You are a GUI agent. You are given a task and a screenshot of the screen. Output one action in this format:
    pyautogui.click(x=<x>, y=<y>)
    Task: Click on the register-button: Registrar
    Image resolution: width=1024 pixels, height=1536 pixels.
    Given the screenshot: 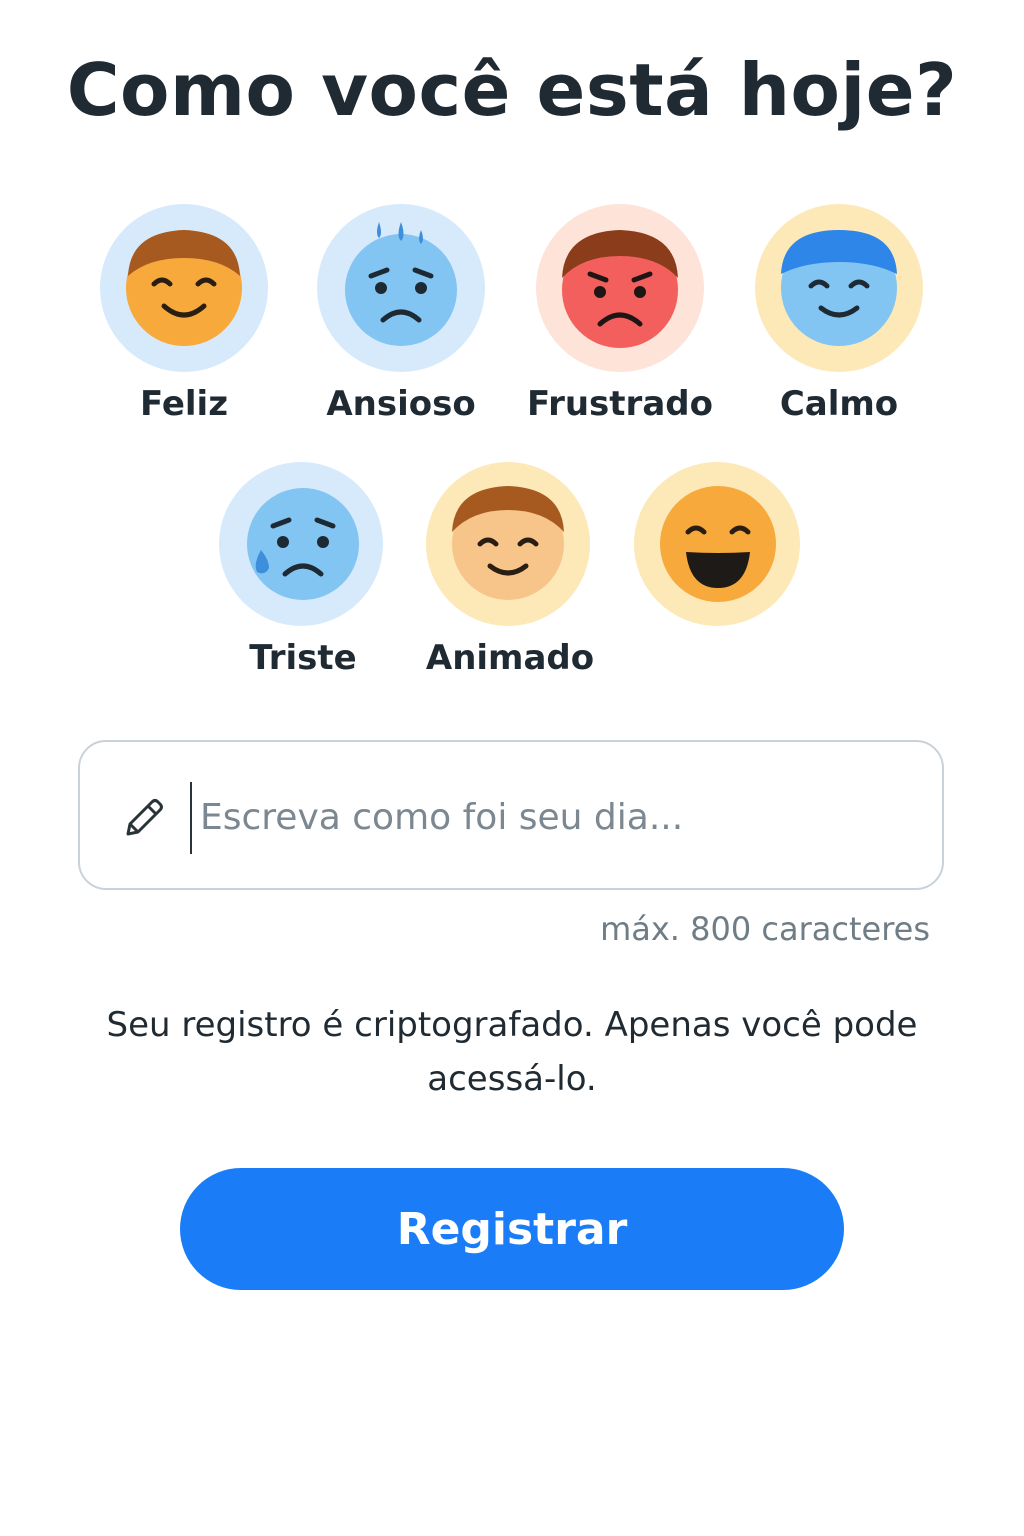 What is the action you would take?
    pyautogui.click(x=512, y=1229)
    